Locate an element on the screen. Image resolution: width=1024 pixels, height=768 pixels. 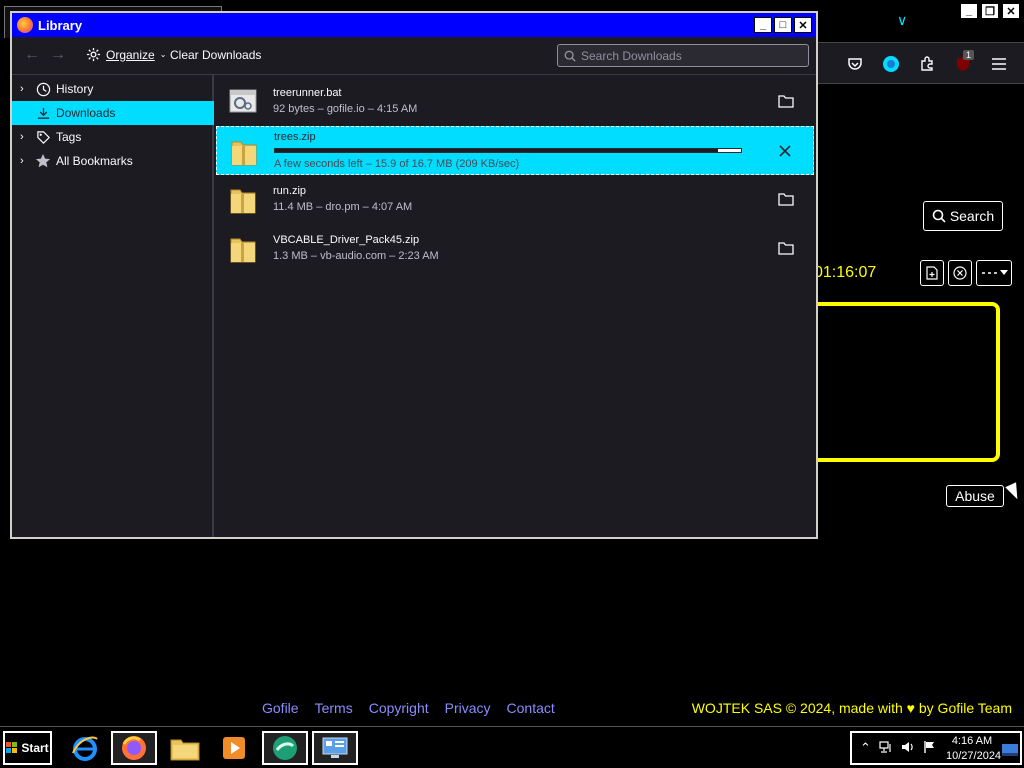
extensions-icon is located at coordinates (927, 64).